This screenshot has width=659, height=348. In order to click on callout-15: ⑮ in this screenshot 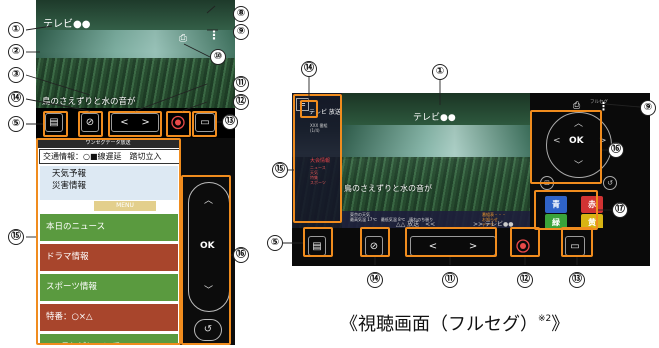, I will do `click(16, 237)`.